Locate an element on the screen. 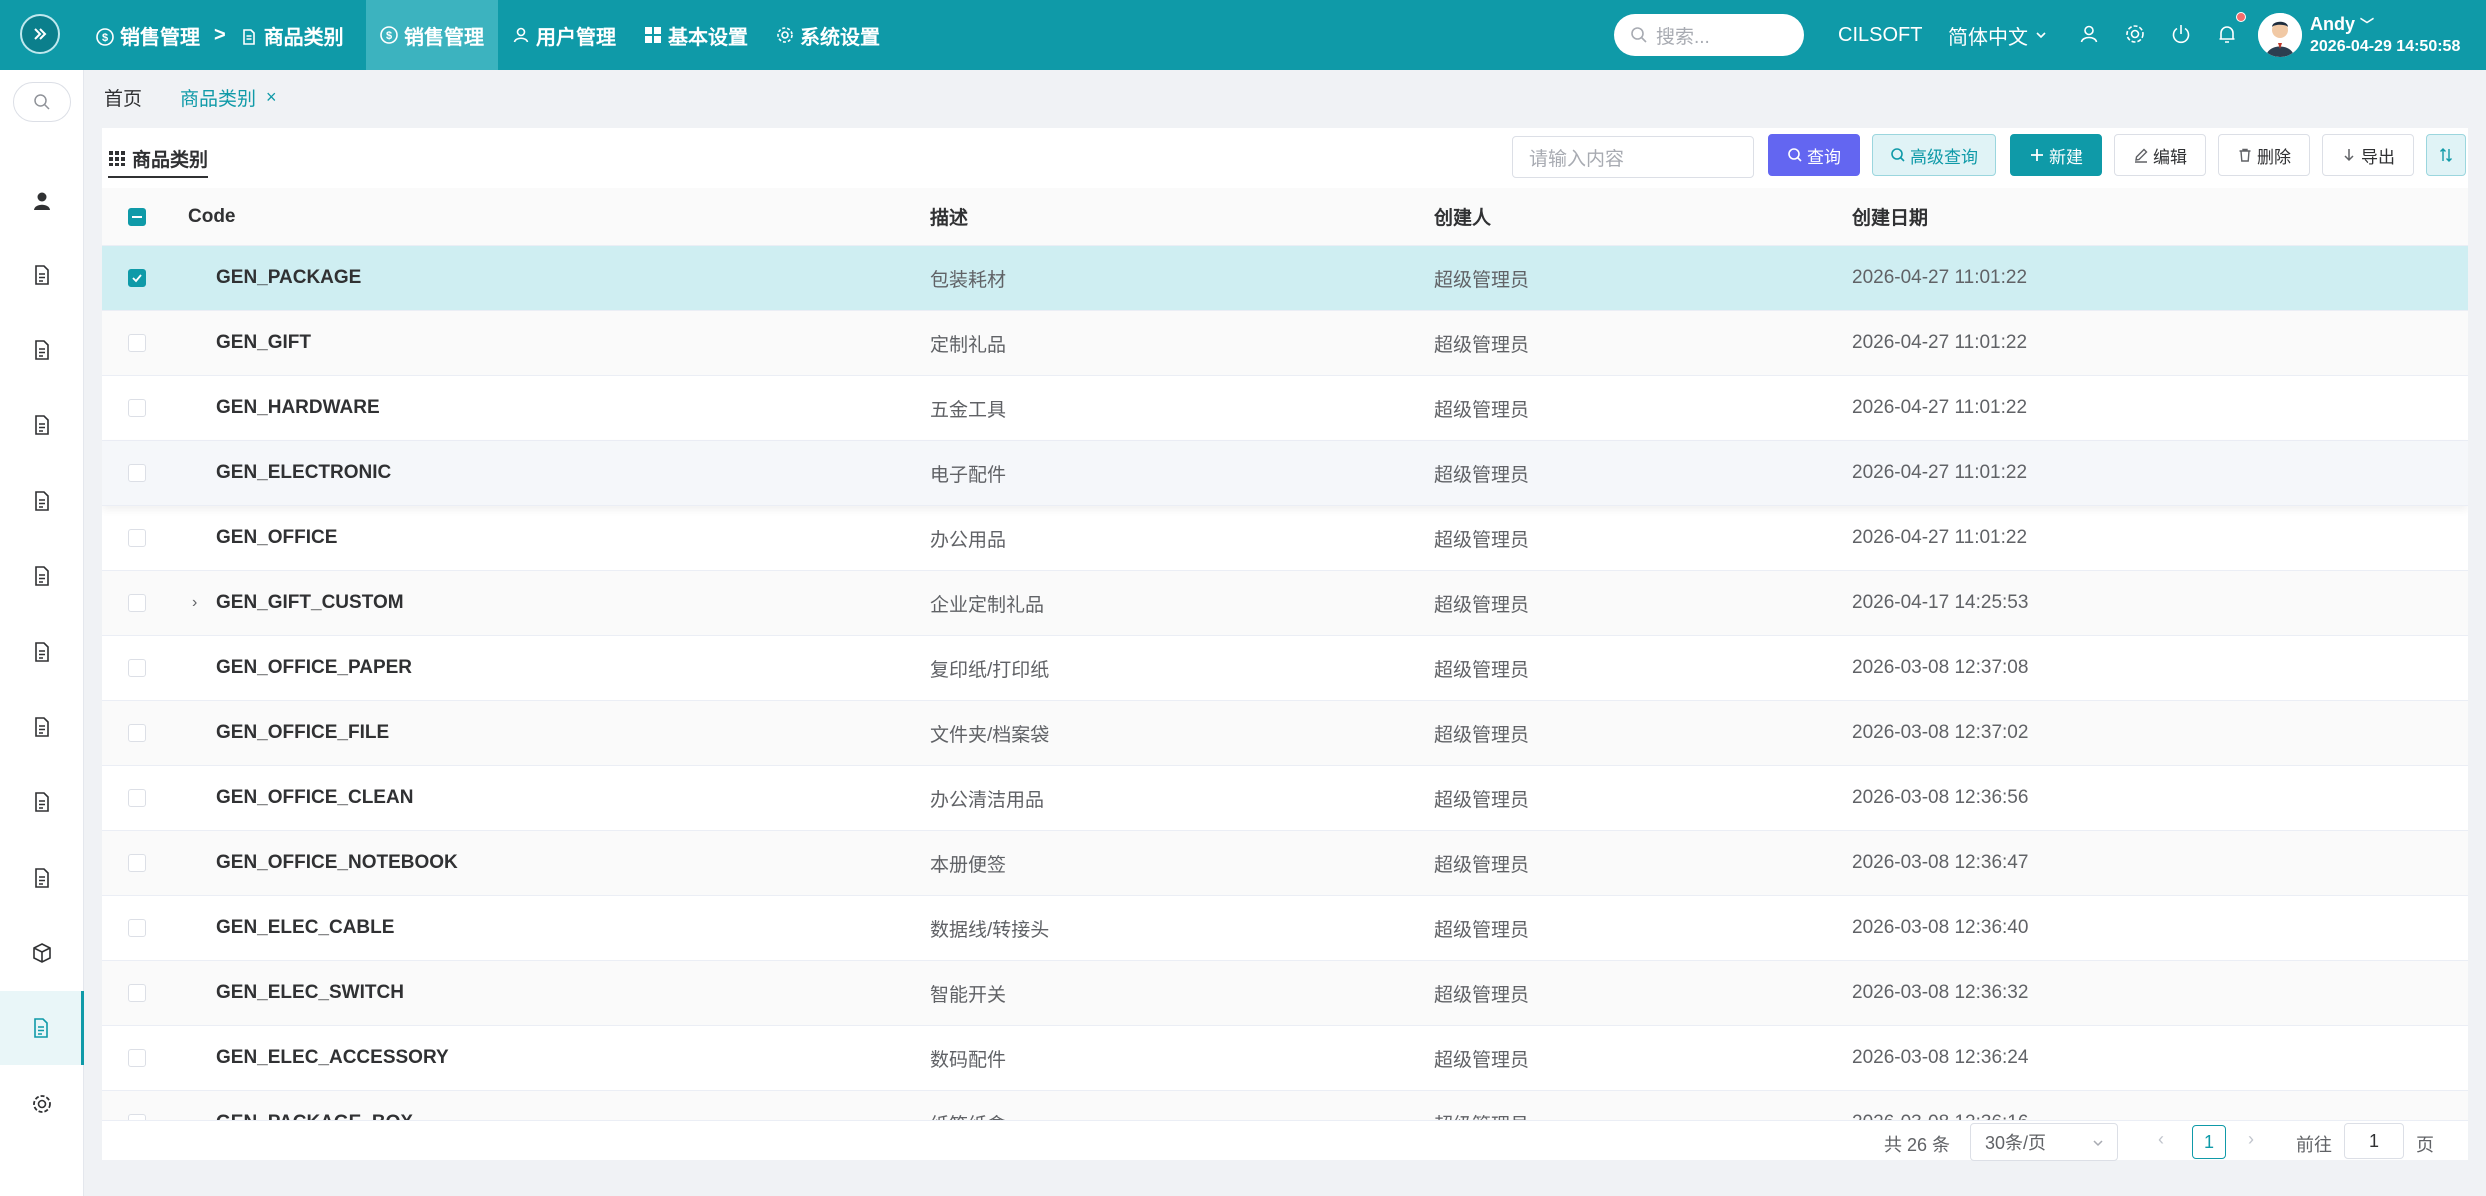 The height and width of the screenshot is (1196, 2486). power-icon is located at coordinates (2181, 34).